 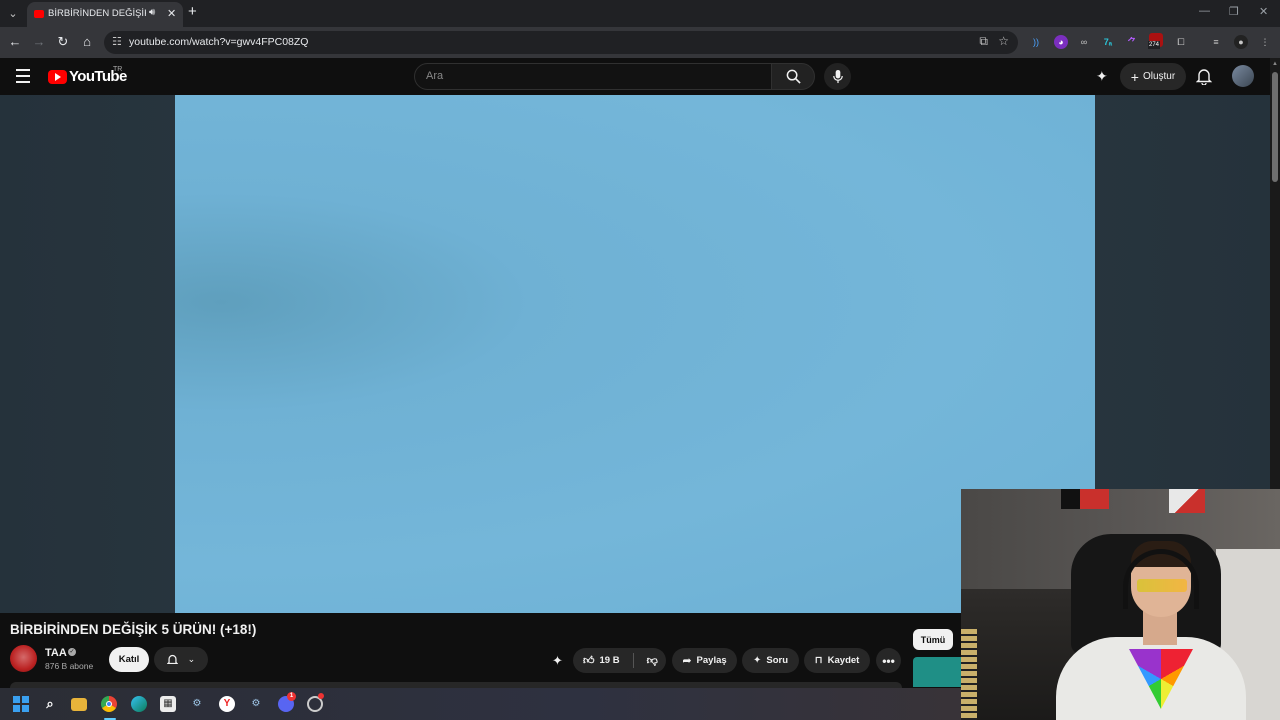 I want to click on create-label: Oluştur, so click(x=1159, y=76).